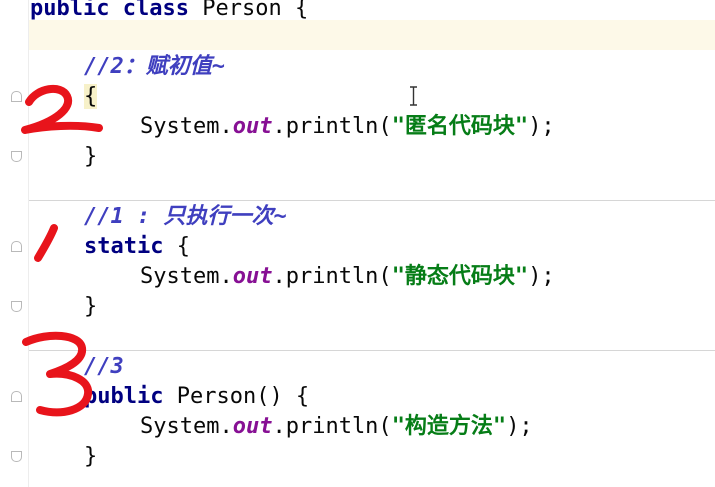  I want to click on code-line-println: System.out.println("静态代码块");, so click(347, 277).